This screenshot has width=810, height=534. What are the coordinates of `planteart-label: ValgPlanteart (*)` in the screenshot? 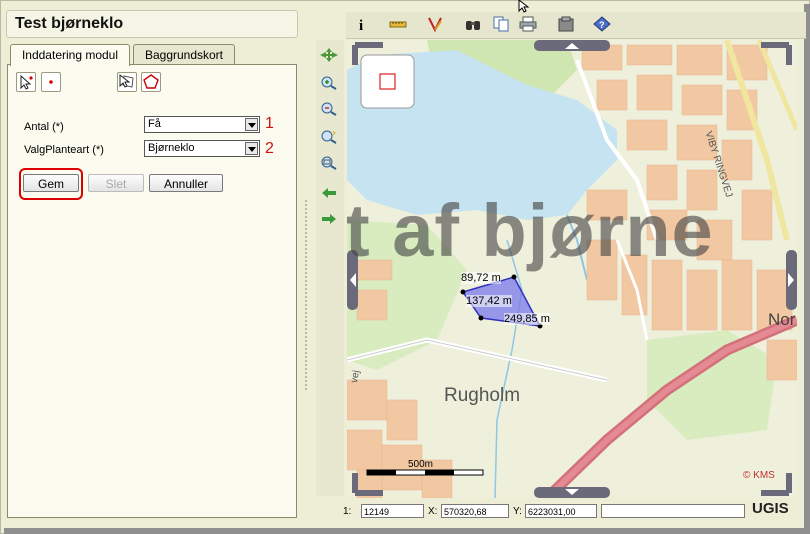 It's located at (64, 150).